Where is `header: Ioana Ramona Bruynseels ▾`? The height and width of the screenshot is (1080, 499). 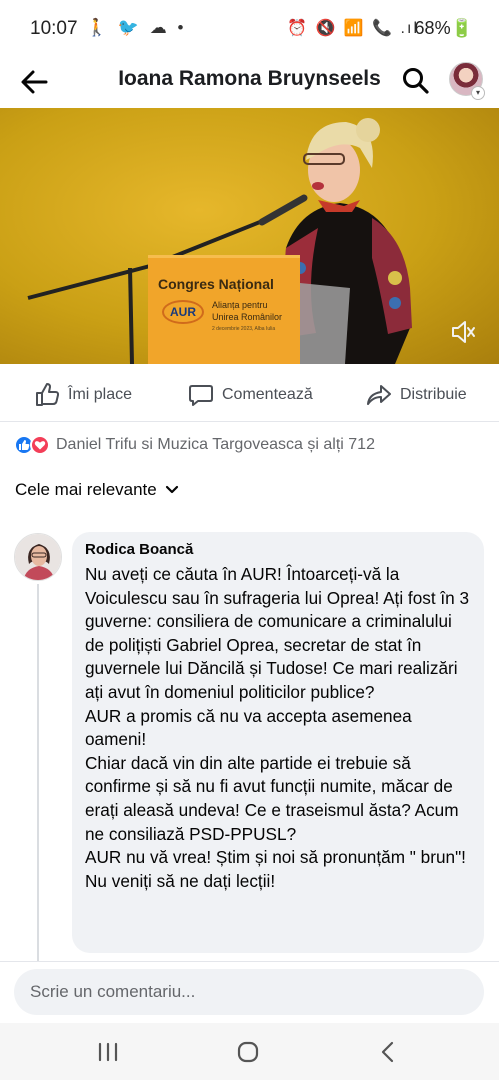
header: Ioana Ramona Bruynseels ▾ is located at coordinates (249, 83).